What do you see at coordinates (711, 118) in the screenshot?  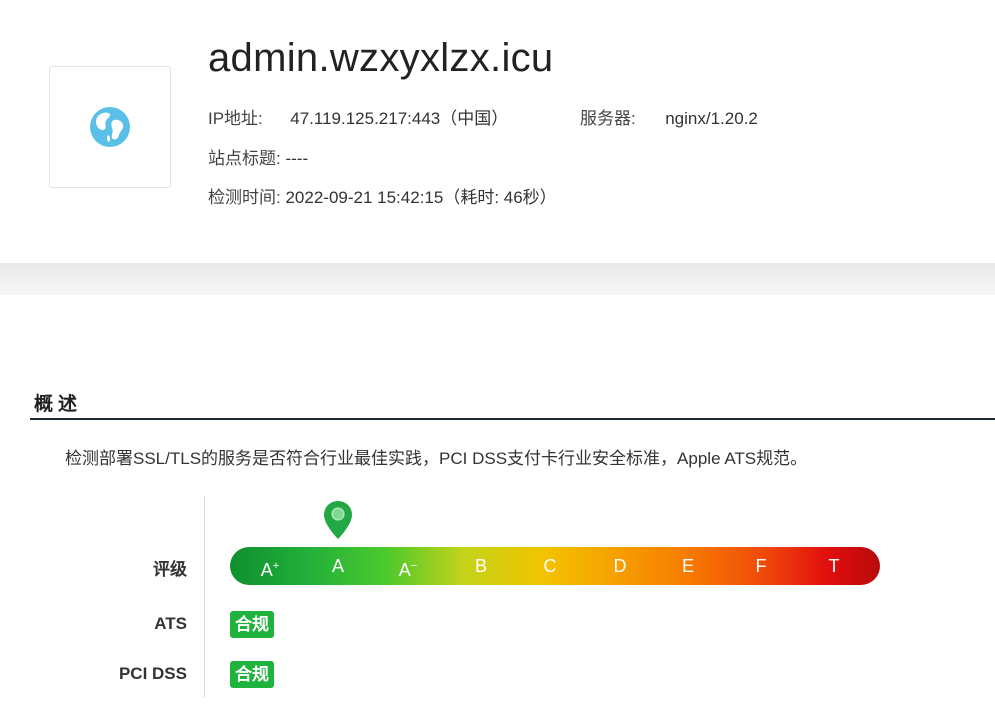 I see `server-value: nginx/1.20.2` at bounding box center [711, 118].